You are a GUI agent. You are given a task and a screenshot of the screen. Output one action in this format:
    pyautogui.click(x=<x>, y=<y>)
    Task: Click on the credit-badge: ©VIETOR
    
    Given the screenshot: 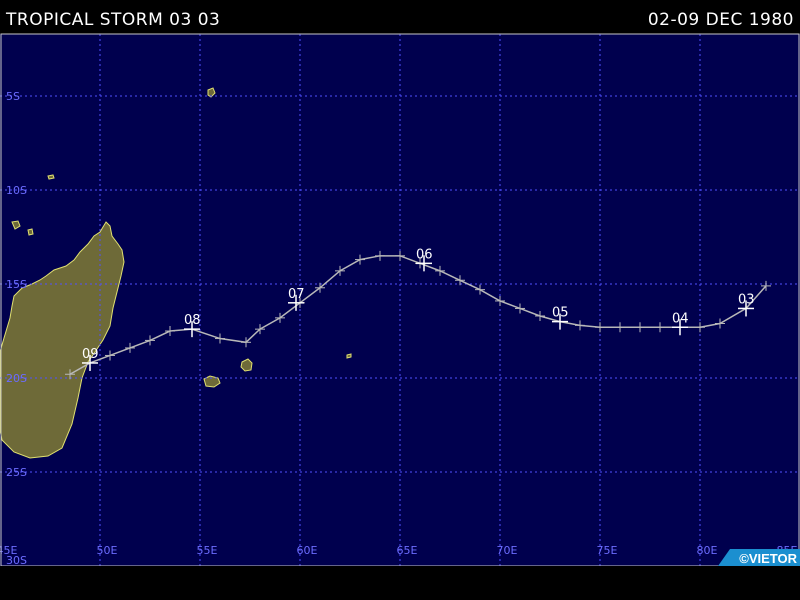 What is the action you would take?
    pyautogui.click(x=759, y=557)
    